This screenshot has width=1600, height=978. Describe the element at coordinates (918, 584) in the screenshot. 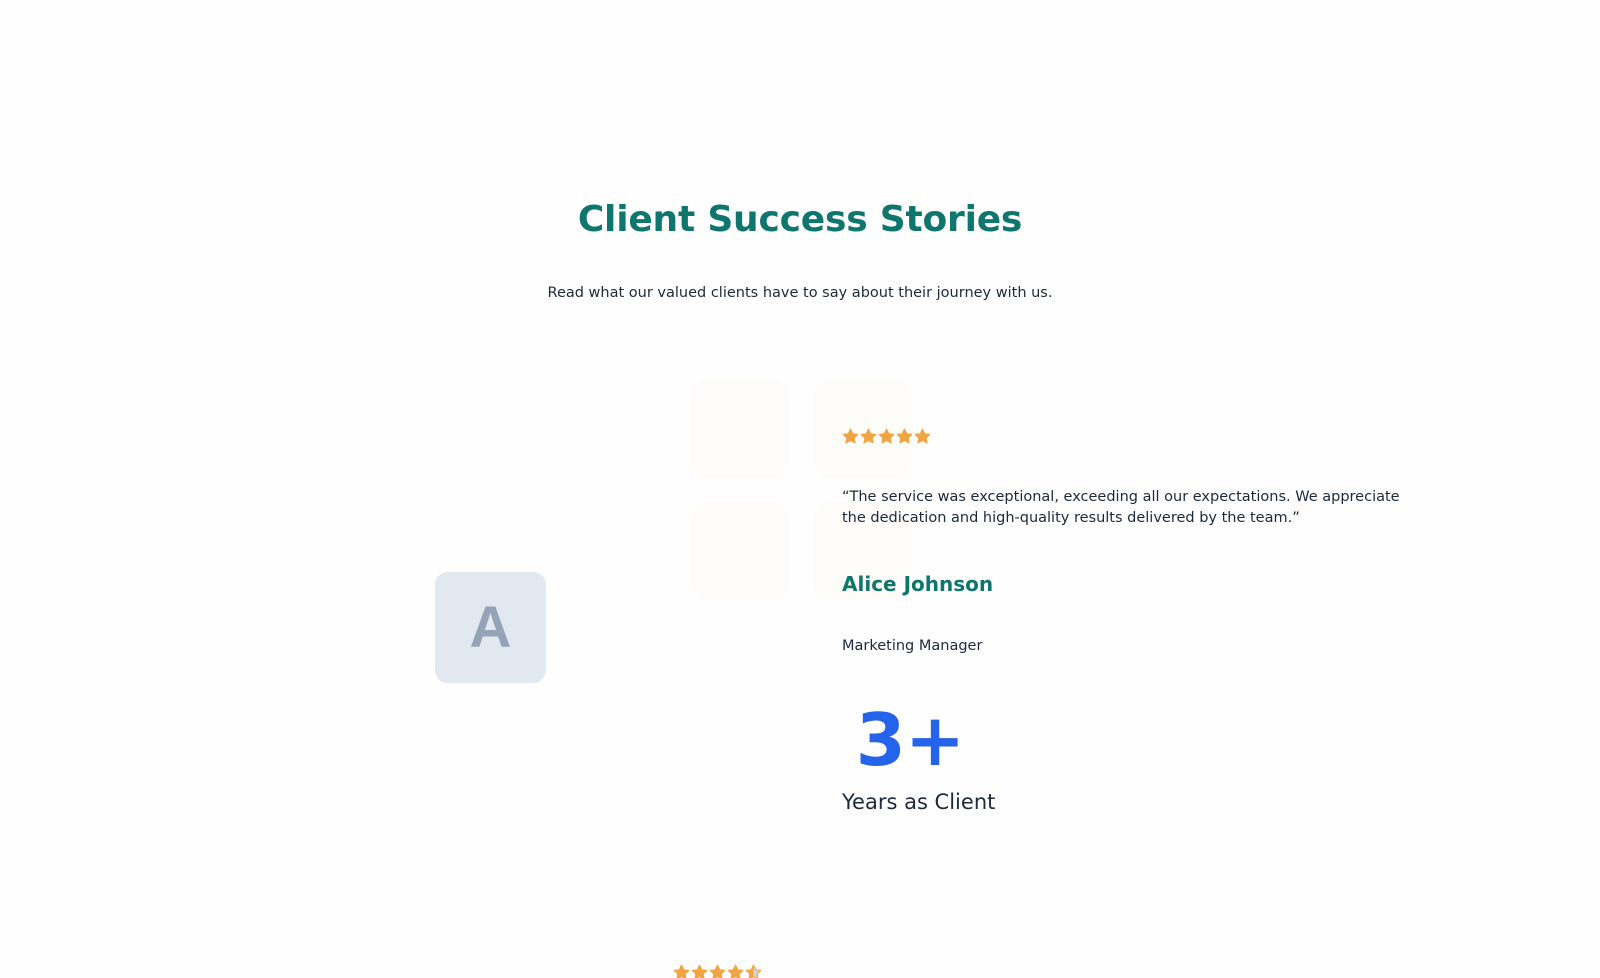

I see `client-name: Alice Johnson` at that location.